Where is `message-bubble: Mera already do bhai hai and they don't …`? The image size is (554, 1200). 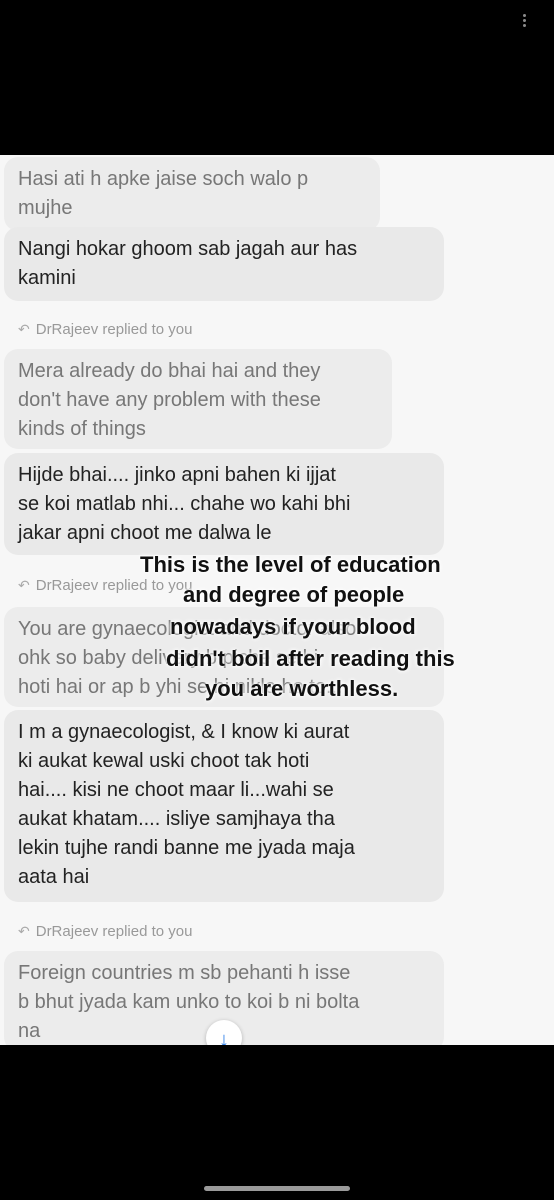
message-bubble: Mera already do bhai hai and they don't … is located at coordinates (198, 399).